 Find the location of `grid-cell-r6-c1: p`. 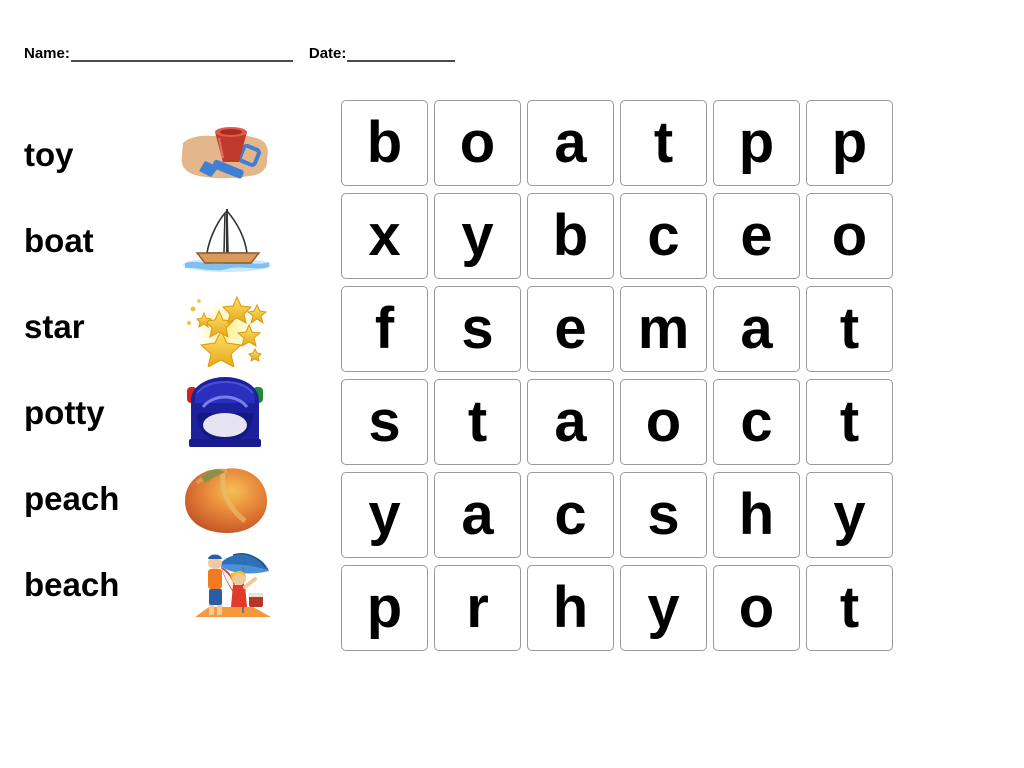

grid-cell-r6-c1: p is located at coordinates (384, 608).